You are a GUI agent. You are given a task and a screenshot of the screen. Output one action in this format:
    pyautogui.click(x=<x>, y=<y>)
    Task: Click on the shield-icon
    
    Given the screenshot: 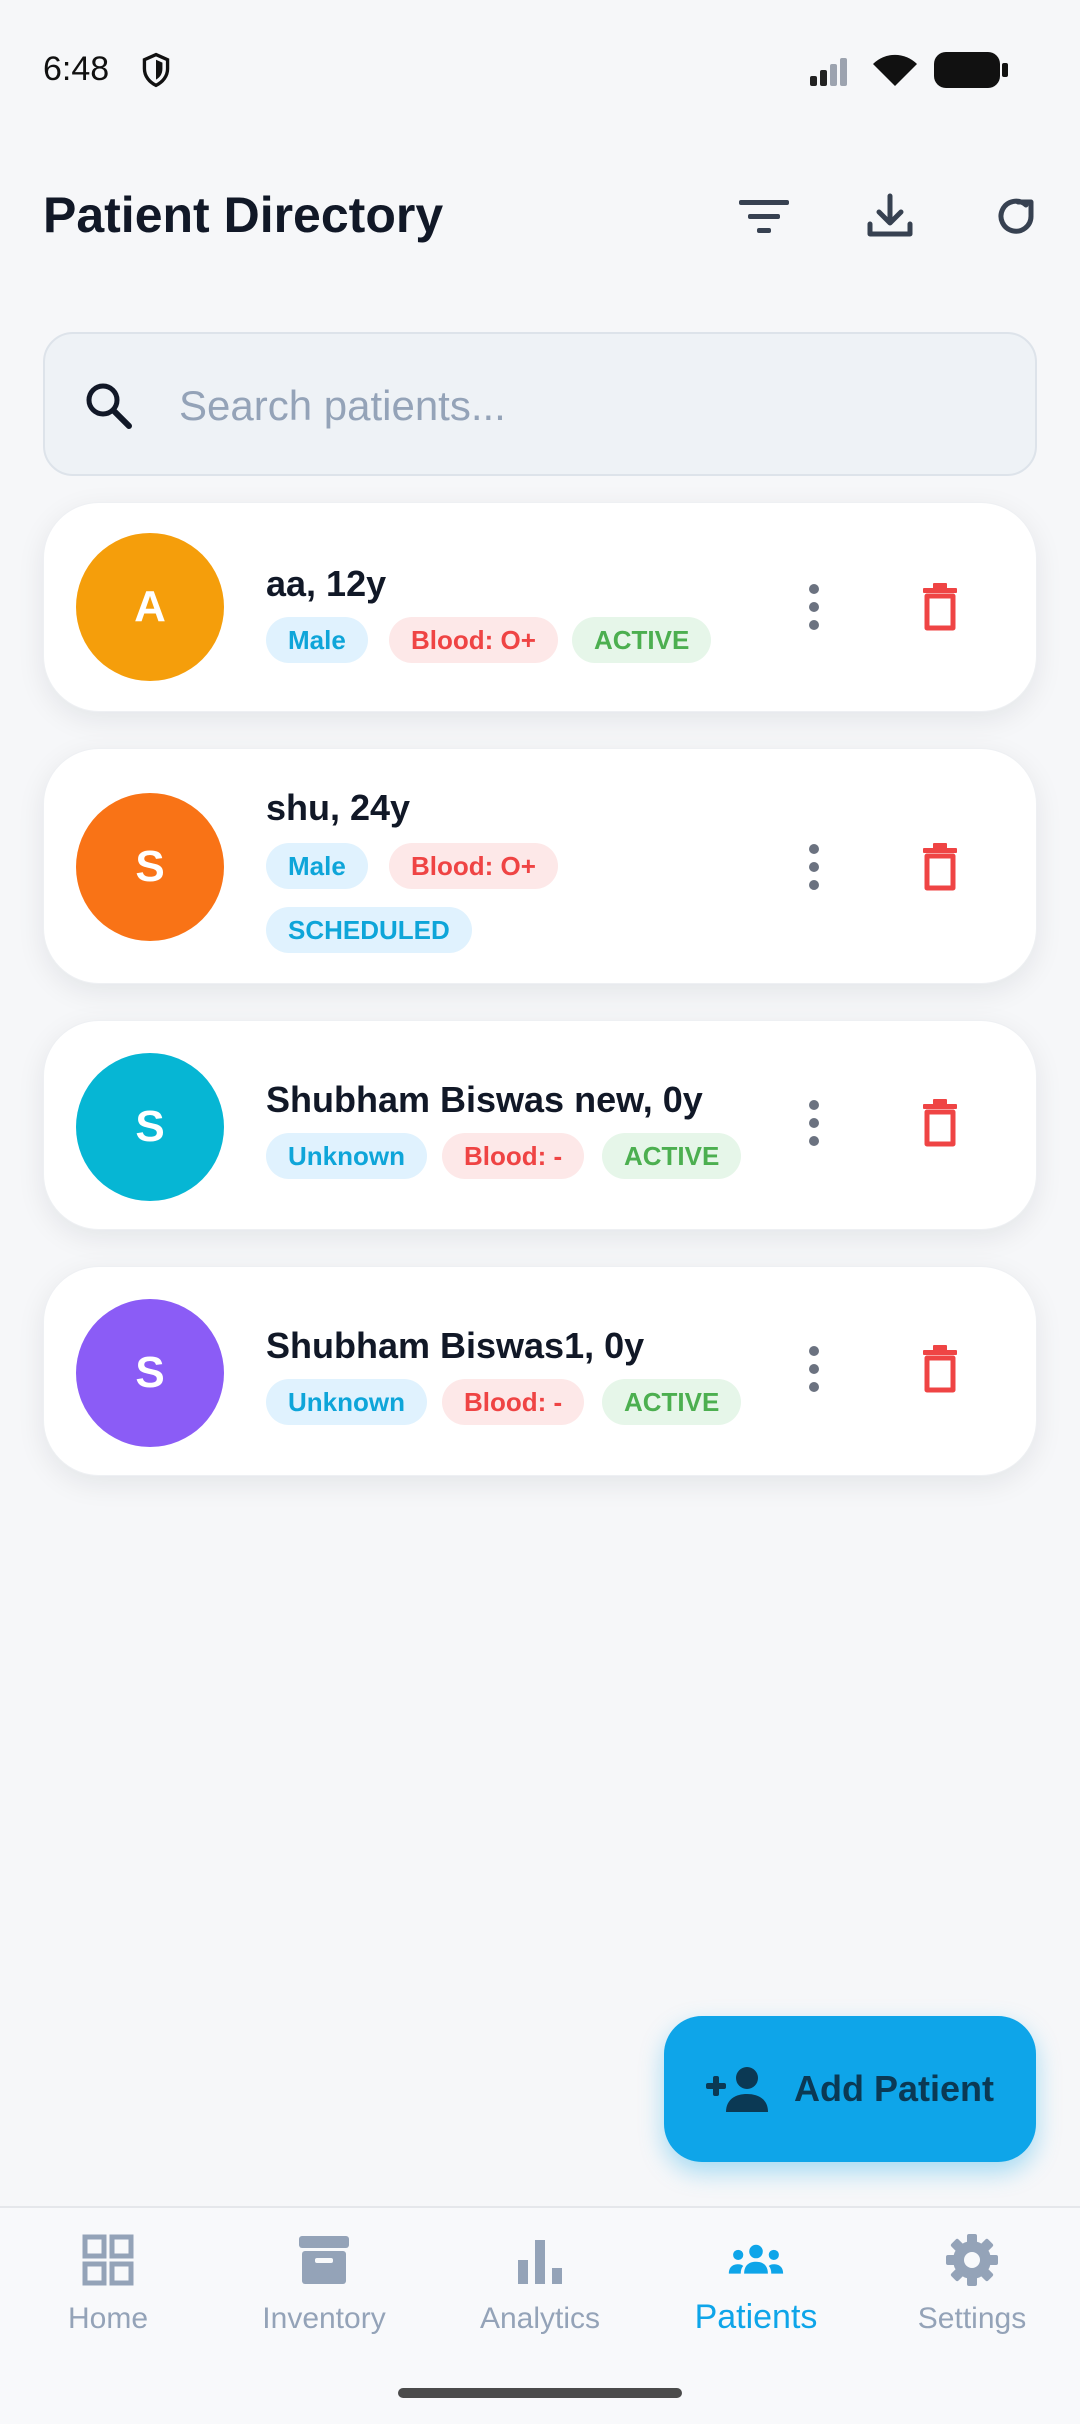 What is the action you would take?
    pyautogui.click(x=156, y=70)
    